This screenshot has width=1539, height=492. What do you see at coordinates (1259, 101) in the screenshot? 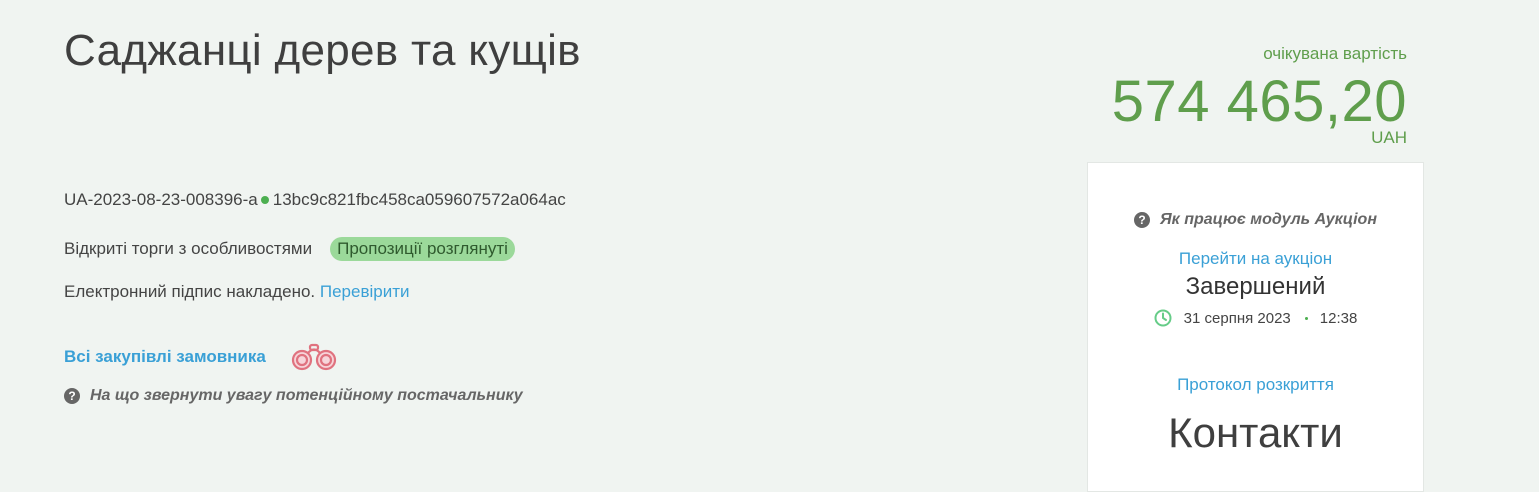
I see `expected-value-amount: 574 465,20` at bounding box center [1259, 101].